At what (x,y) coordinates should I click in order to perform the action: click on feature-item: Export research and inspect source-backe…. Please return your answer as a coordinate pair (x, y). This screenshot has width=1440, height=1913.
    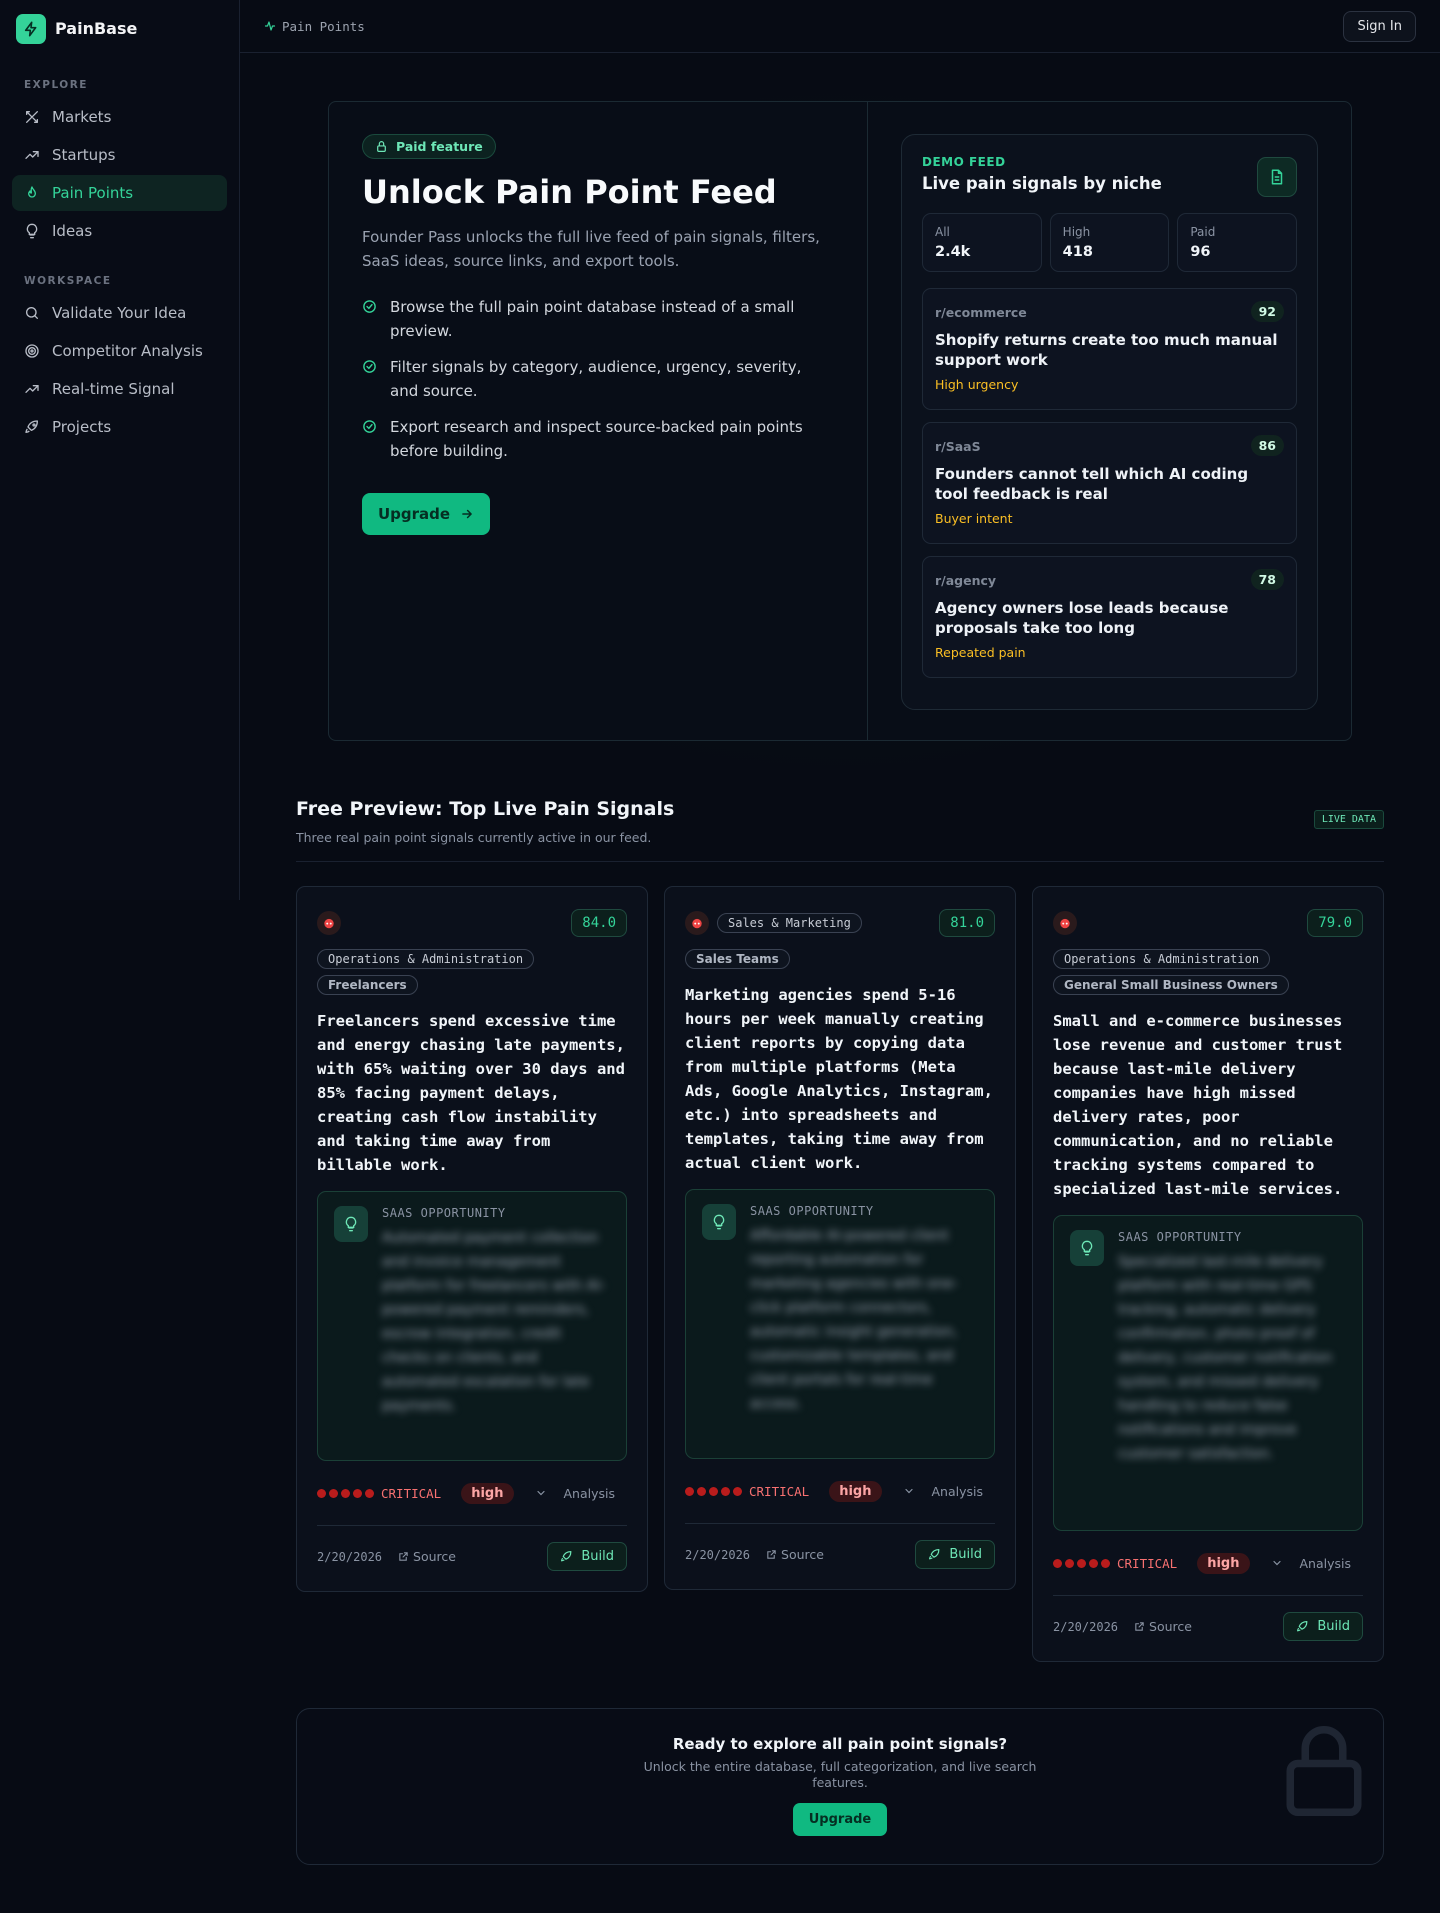
    Looking at the image, I should click on (598, 439).